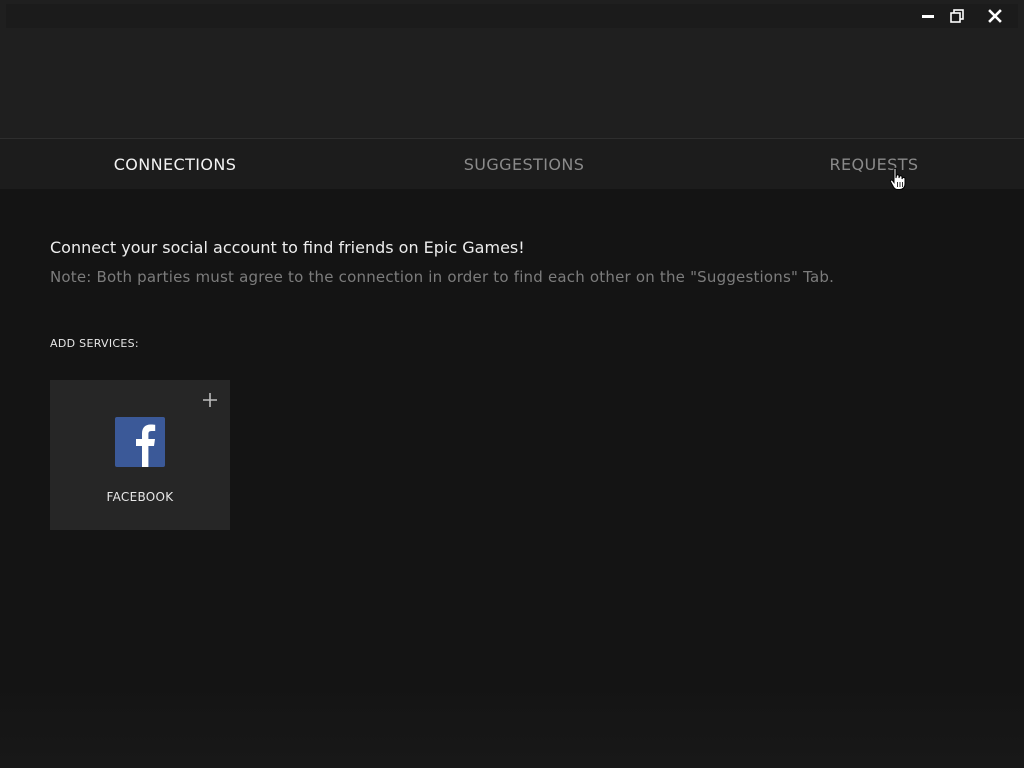  I want to click on tab-bar: CONNECTIONS SUGGESTIONS REQUESTS, so click(512, 164).